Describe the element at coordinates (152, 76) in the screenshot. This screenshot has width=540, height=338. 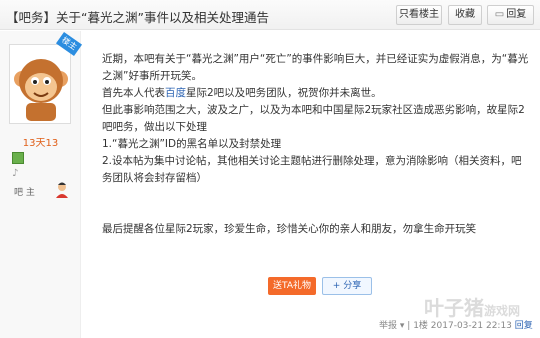
I see `post-line: 之渊”好事所开玩笑。` at that location.